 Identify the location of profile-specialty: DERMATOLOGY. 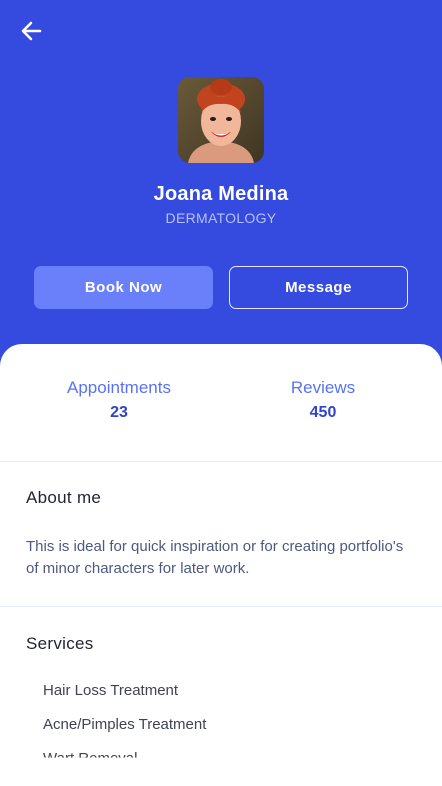
(221, 218).